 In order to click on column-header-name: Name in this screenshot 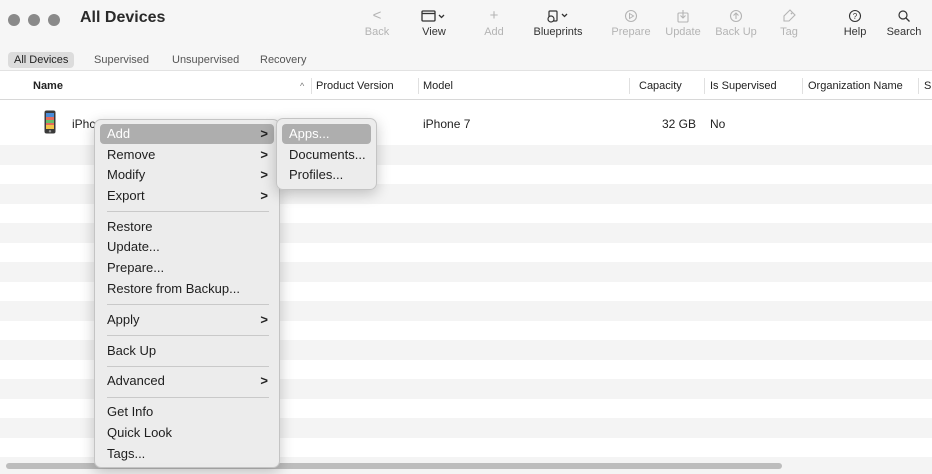, I will do `click(48, 86)`.